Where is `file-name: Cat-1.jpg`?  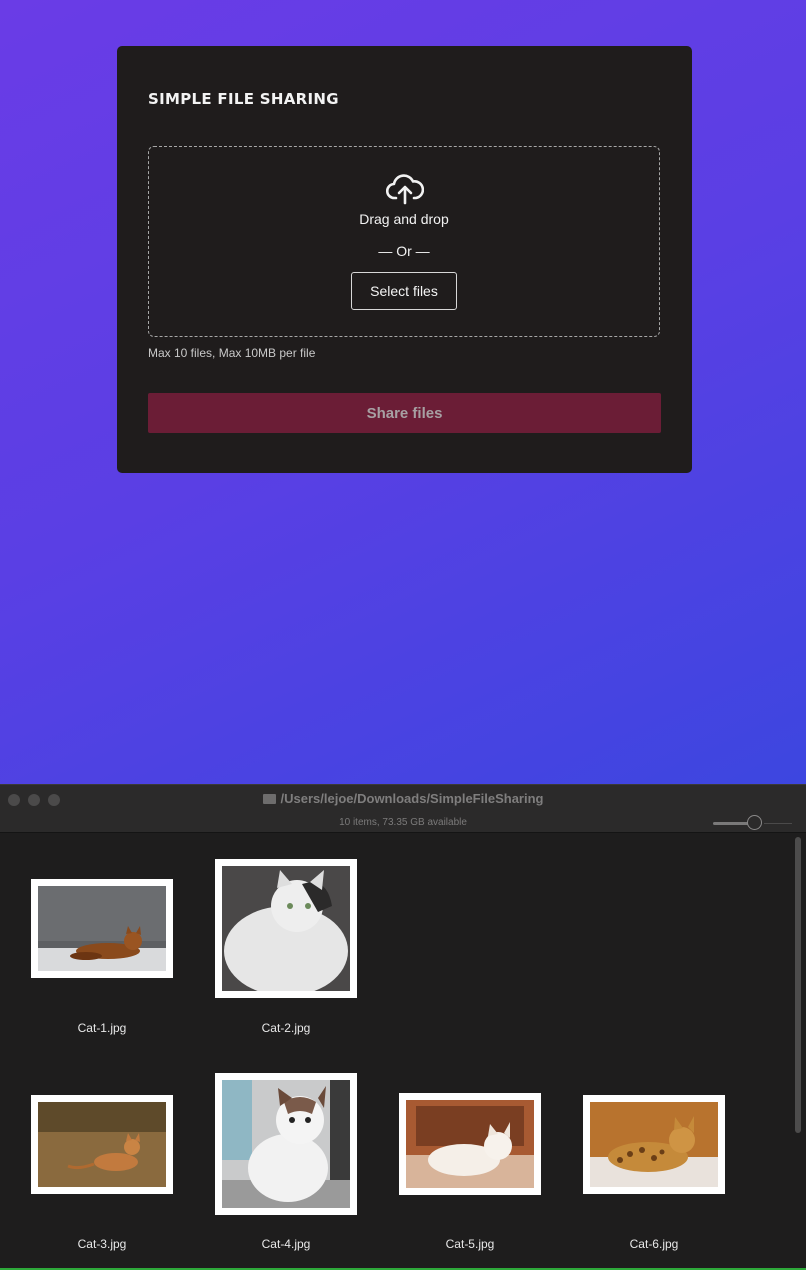
file-name: Cat-1.jpg is located at coordinates (102, 1028).